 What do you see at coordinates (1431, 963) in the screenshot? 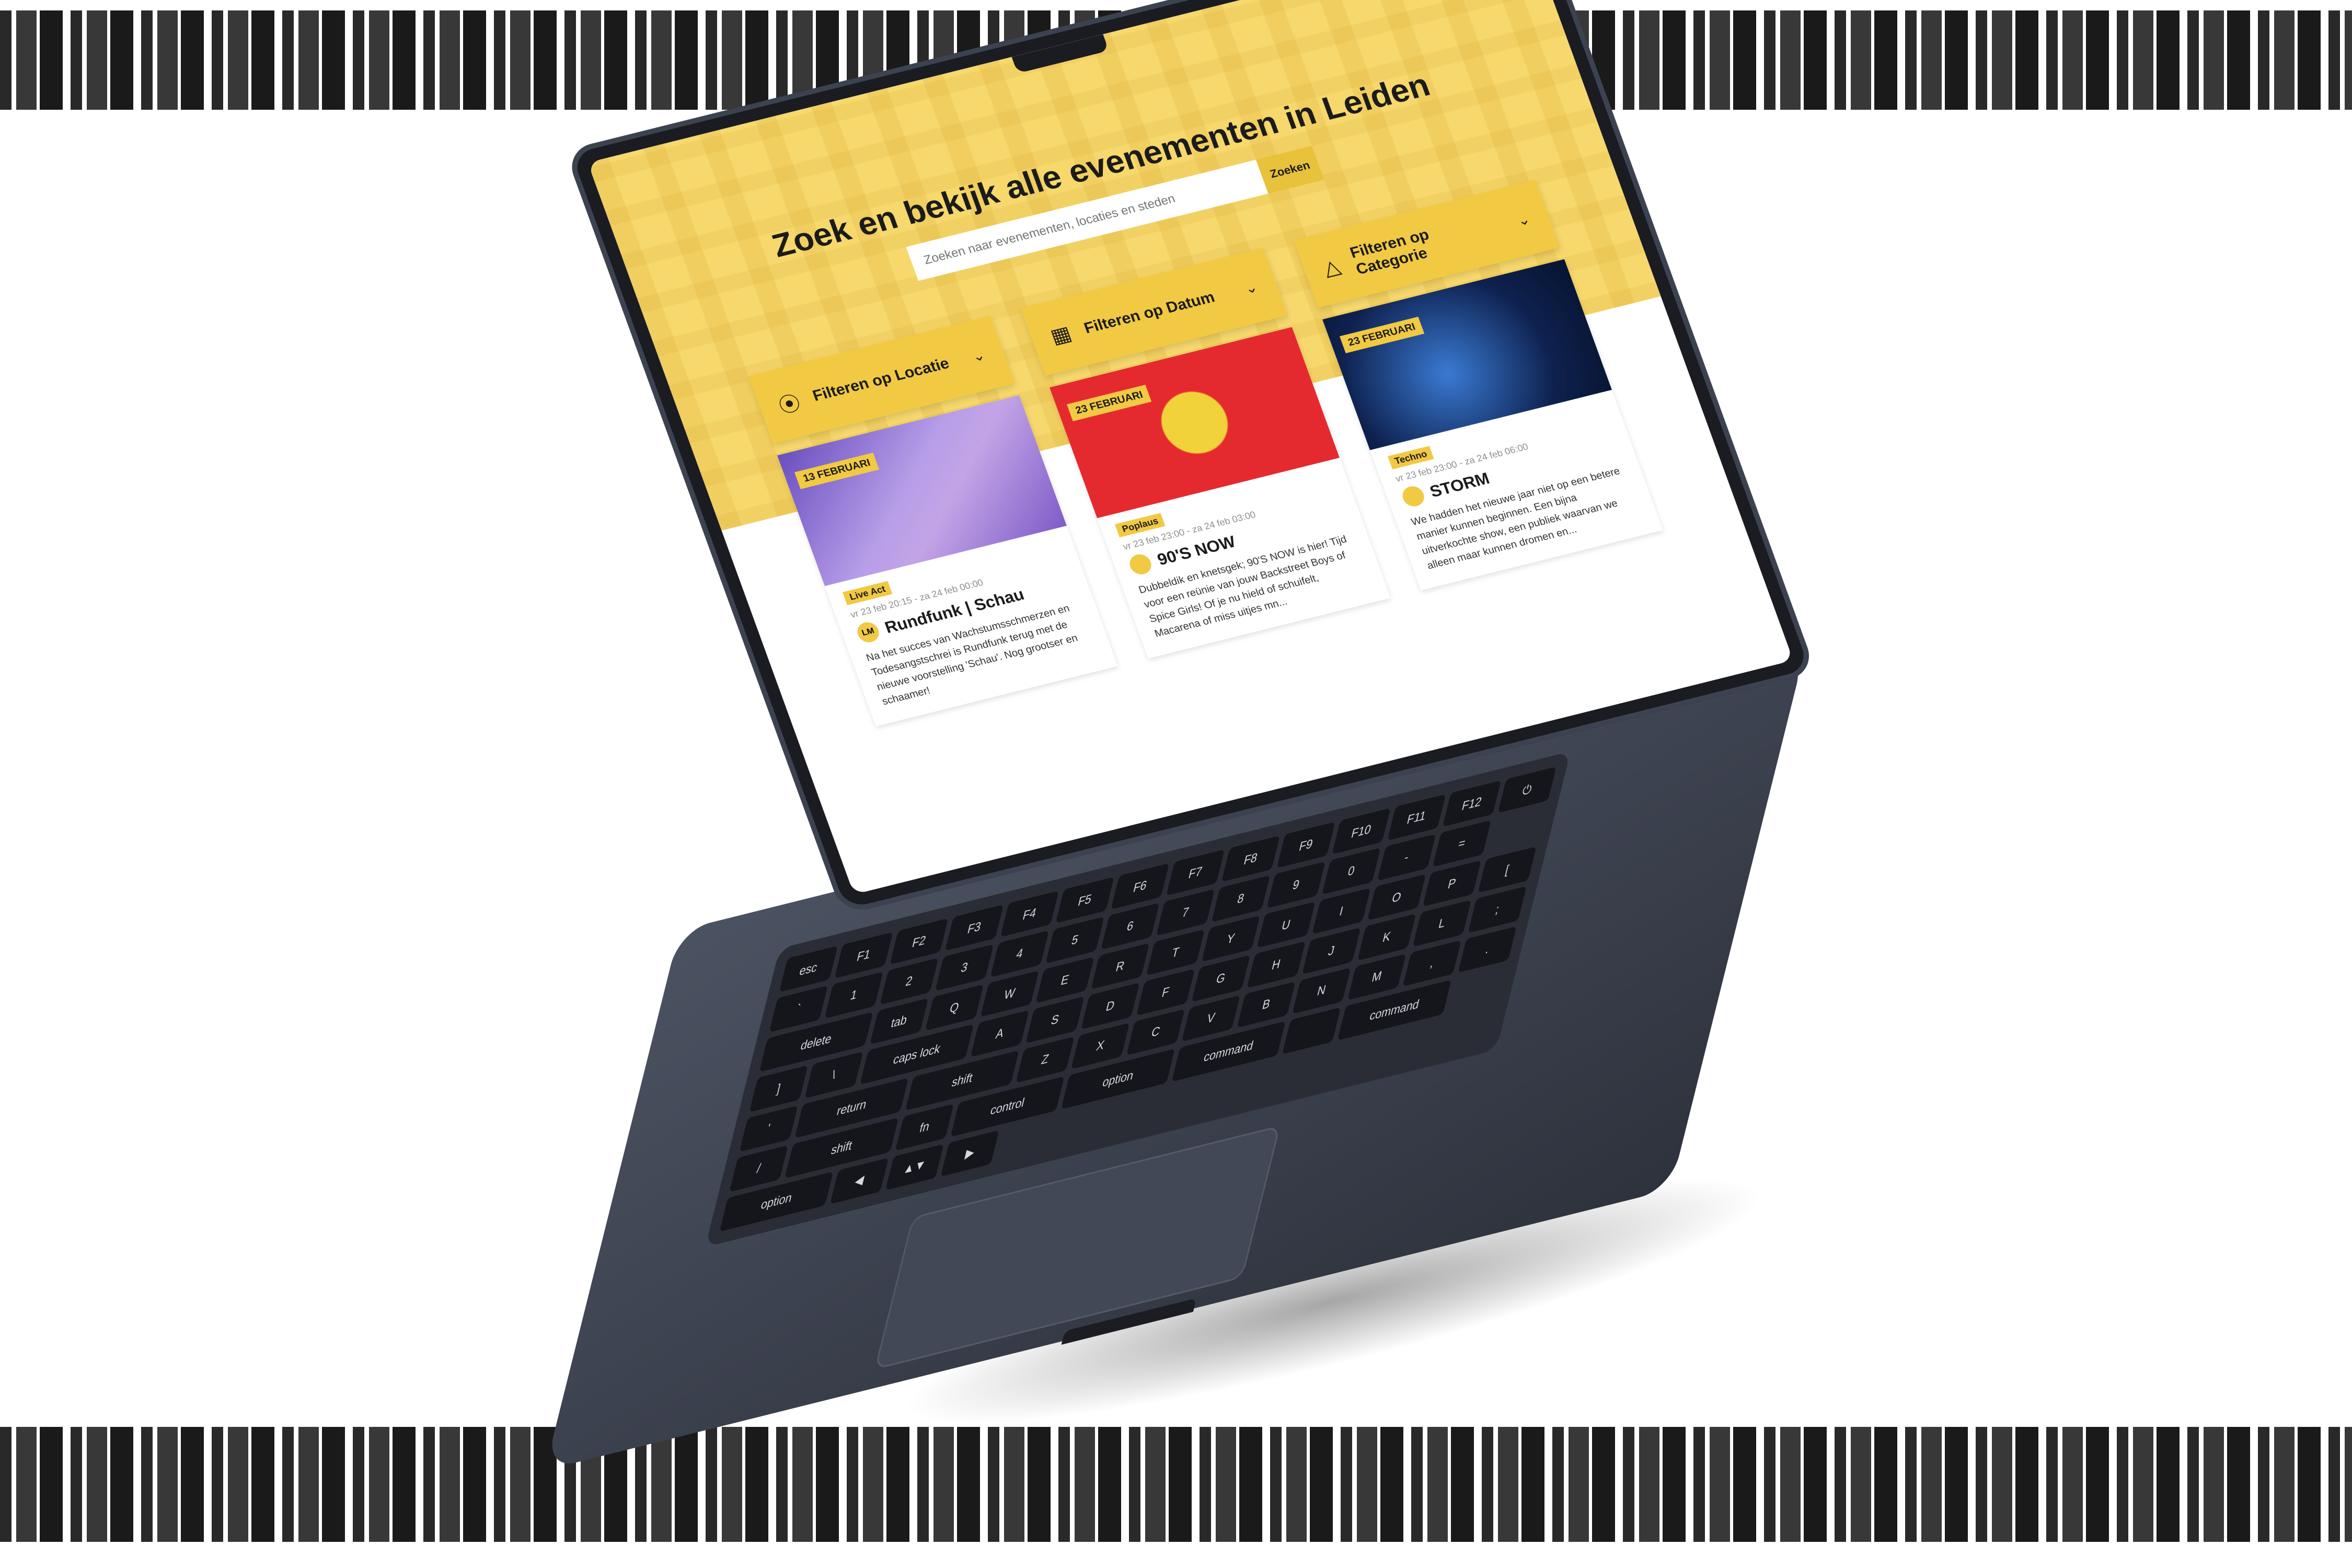
I see `keyboard-key: ,` at bounding box center [1431, 963].